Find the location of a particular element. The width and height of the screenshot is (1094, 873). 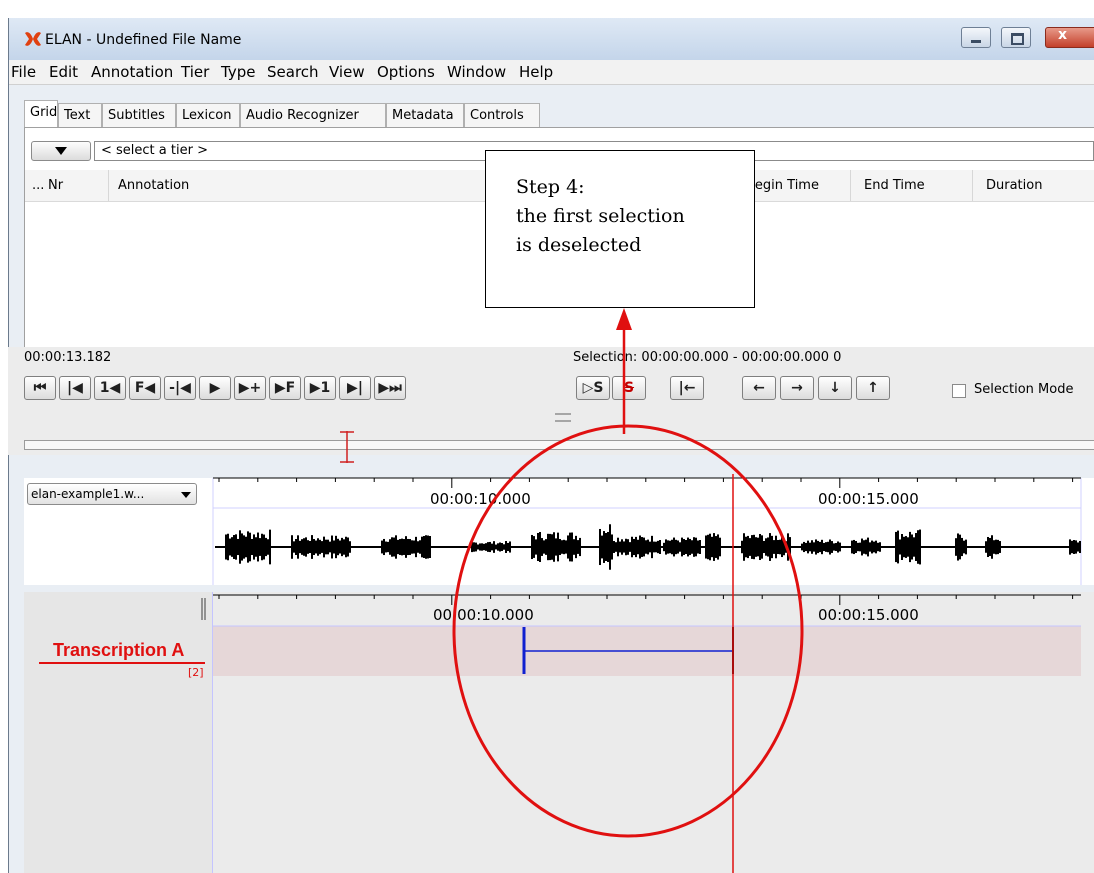

previous-pixel-button: 1◀ is located at coordinates (110, 388).